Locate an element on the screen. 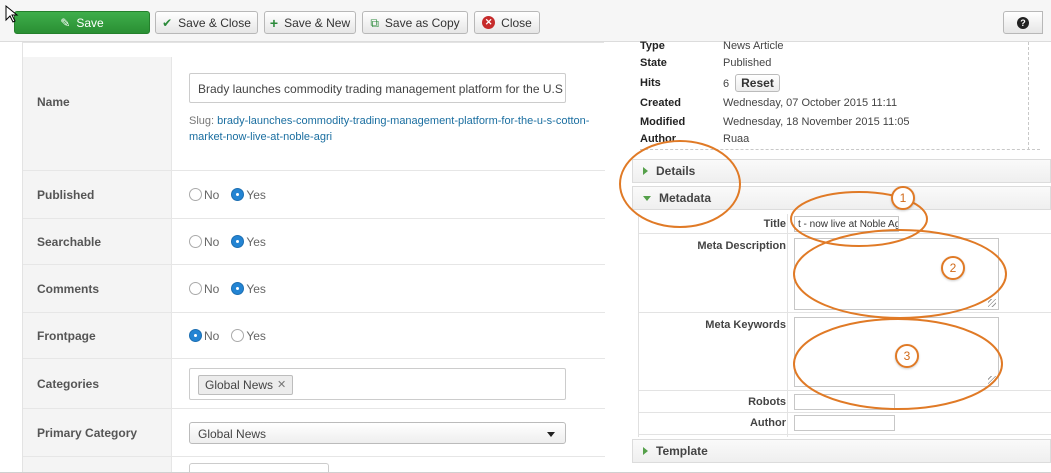 Image resolution: width=1051 pixels, height=473 pixels. save-button: ✎ Save is located at coordinates (82, 22).